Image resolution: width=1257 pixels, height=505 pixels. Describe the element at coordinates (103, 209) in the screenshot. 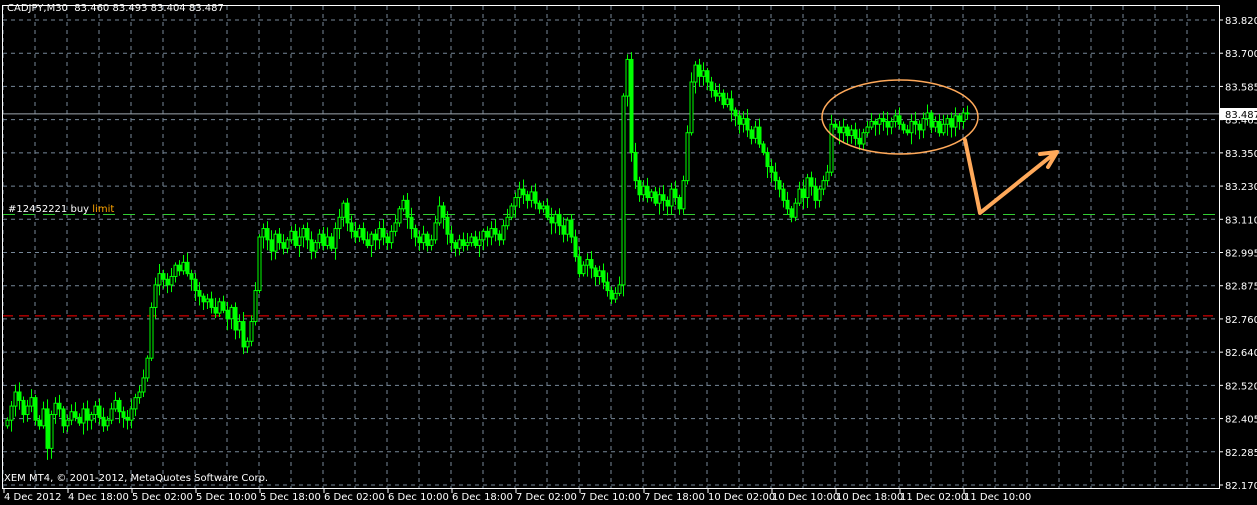

I see `order-kind: limit` at that location.